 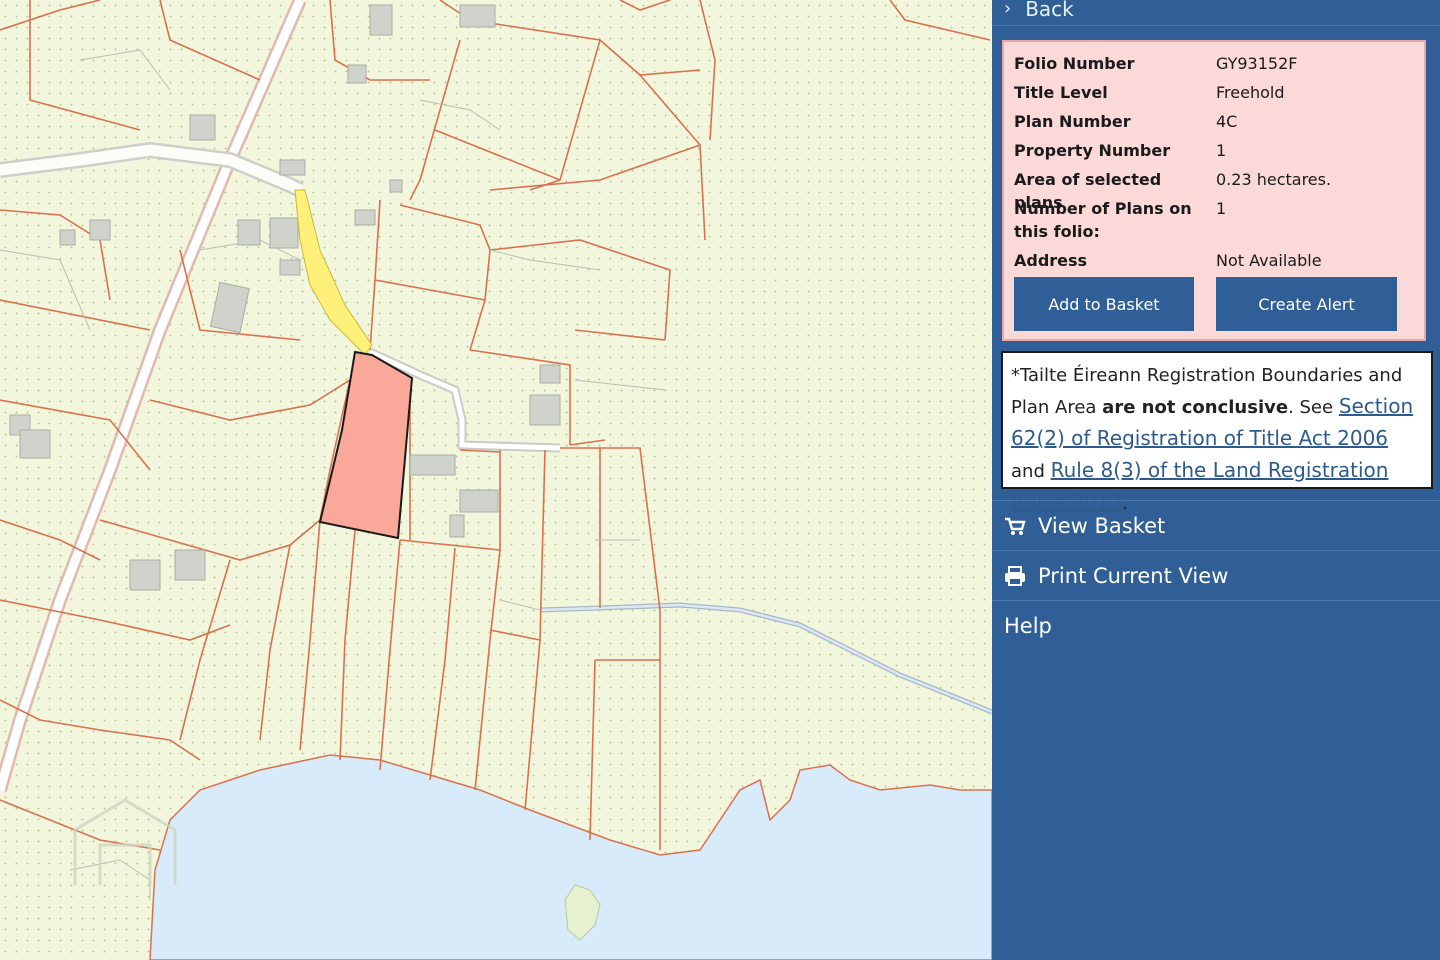 I want to click on info-key: Folio Number, so click(x=1074, y=63).